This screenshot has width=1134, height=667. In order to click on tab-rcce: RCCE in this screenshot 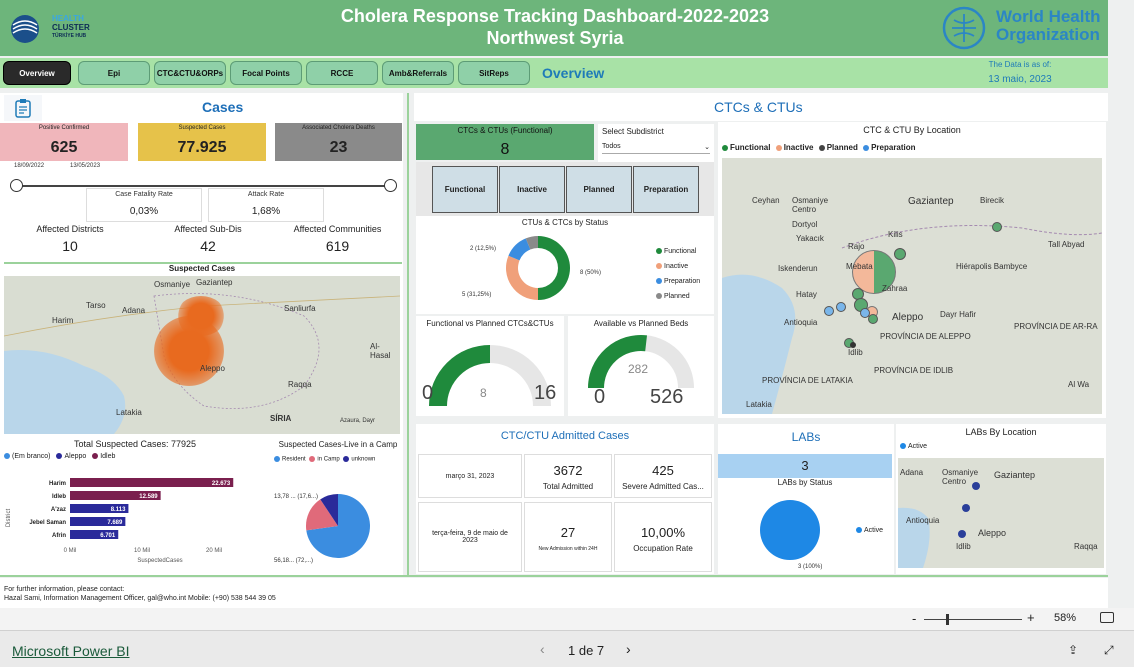, I will do `click(342, 73)`.